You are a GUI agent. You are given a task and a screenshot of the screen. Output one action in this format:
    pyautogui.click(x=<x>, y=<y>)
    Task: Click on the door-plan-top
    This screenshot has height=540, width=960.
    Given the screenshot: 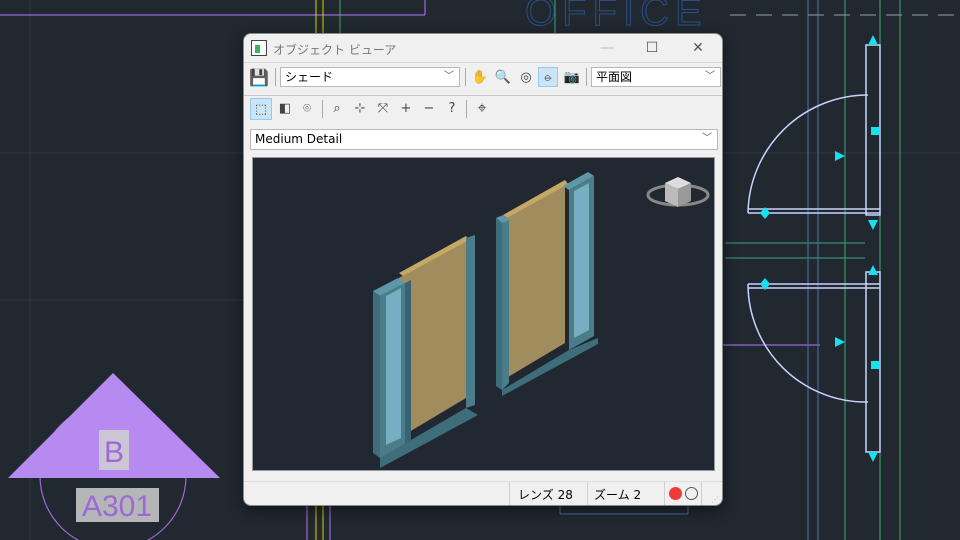 What is the action you would take?
    pyautogui.click(x=814, y=130)
    